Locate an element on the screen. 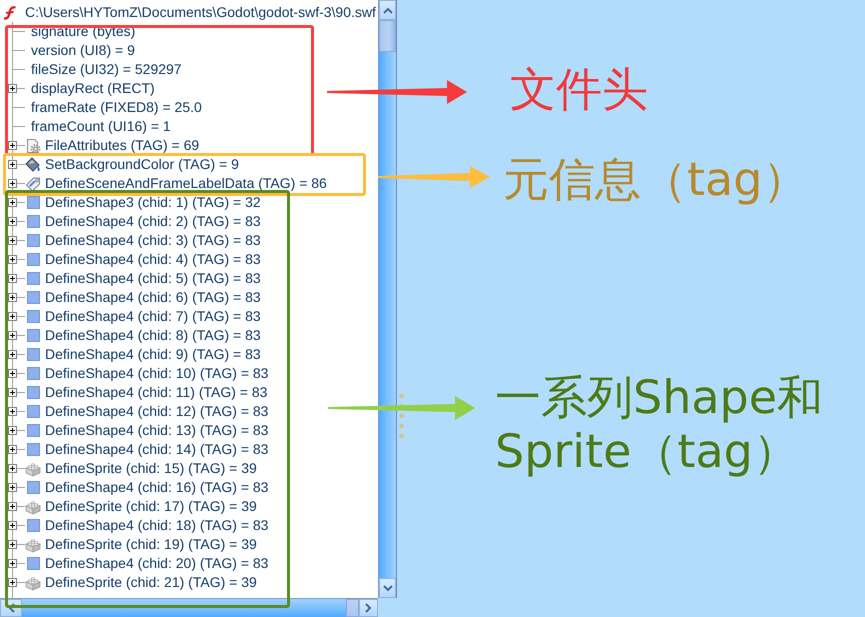  annotation-label: 一系列Shape和Sprite（tag） is located at coordinates (659, 424).